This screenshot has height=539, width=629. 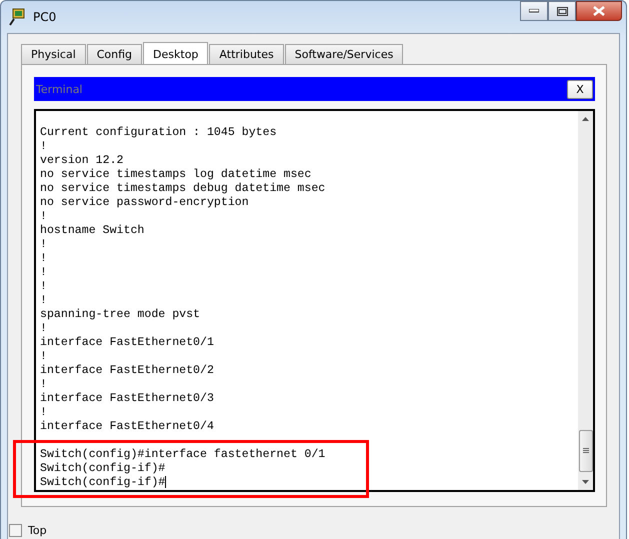 I want to click on terminal-line: Current configuration : 1045 bytes, so click(x=159, y=133).